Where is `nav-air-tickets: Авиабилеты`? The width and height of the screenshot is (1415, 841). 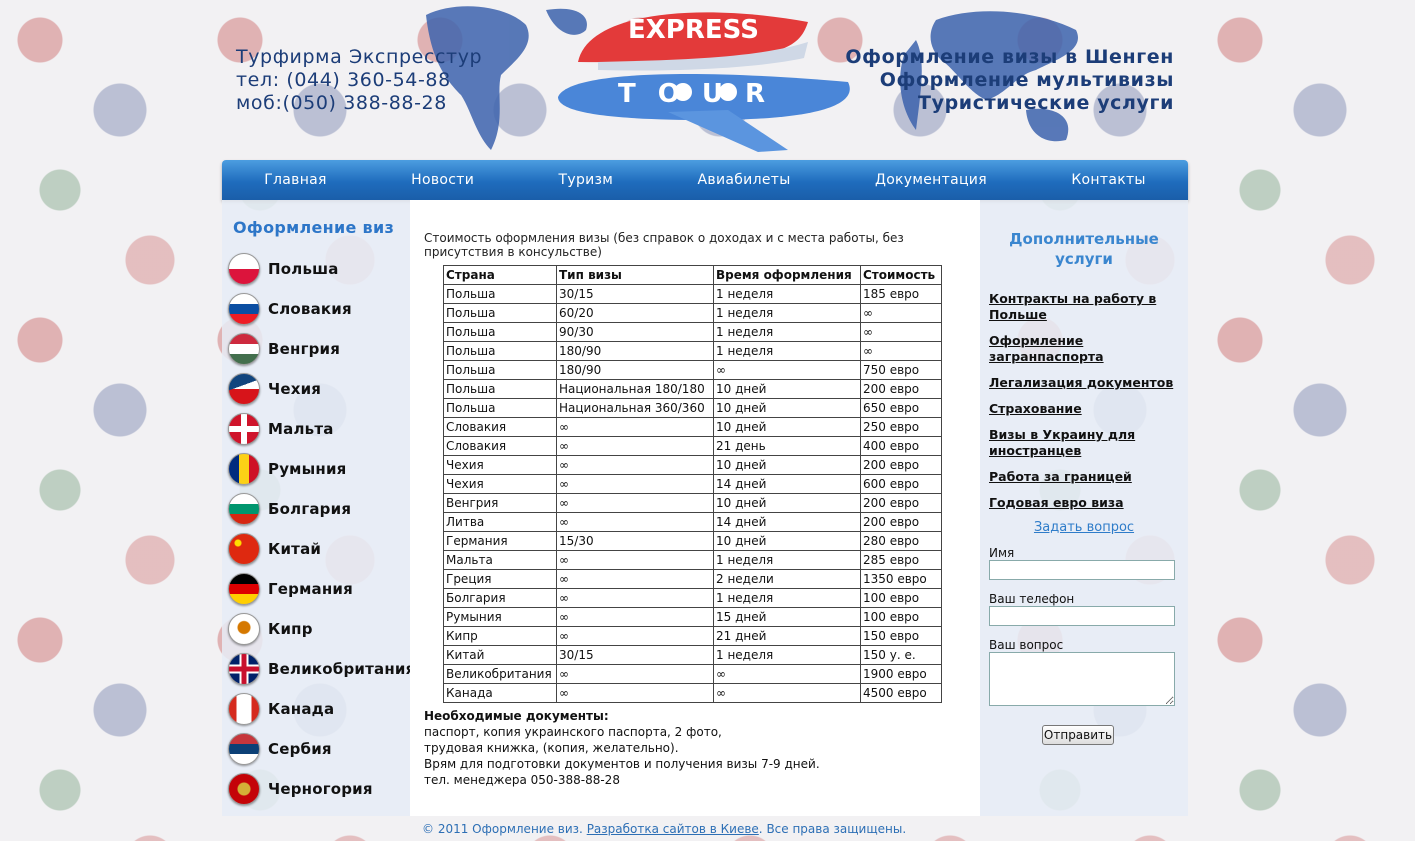
nav-air-tickets: Авиабилеты is located at coordinates (744, 180).